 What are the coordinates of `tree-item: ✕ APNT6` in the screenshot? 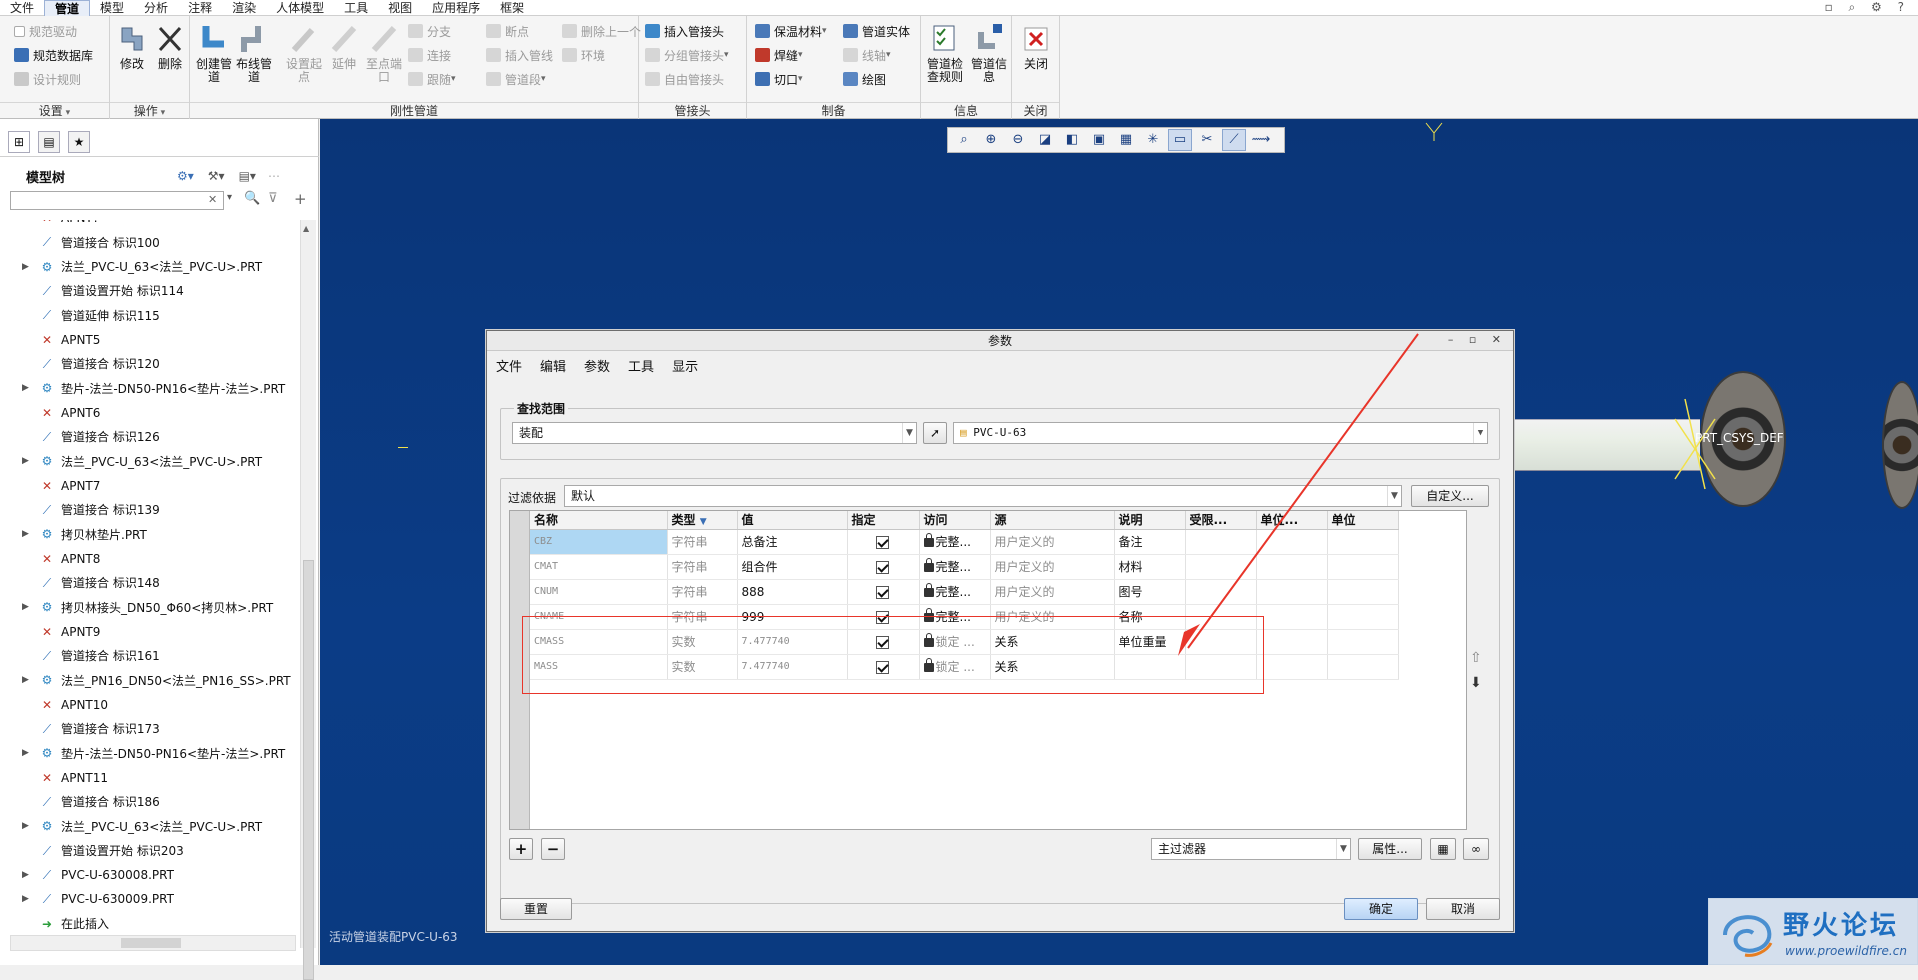 It's located at (152, 413).